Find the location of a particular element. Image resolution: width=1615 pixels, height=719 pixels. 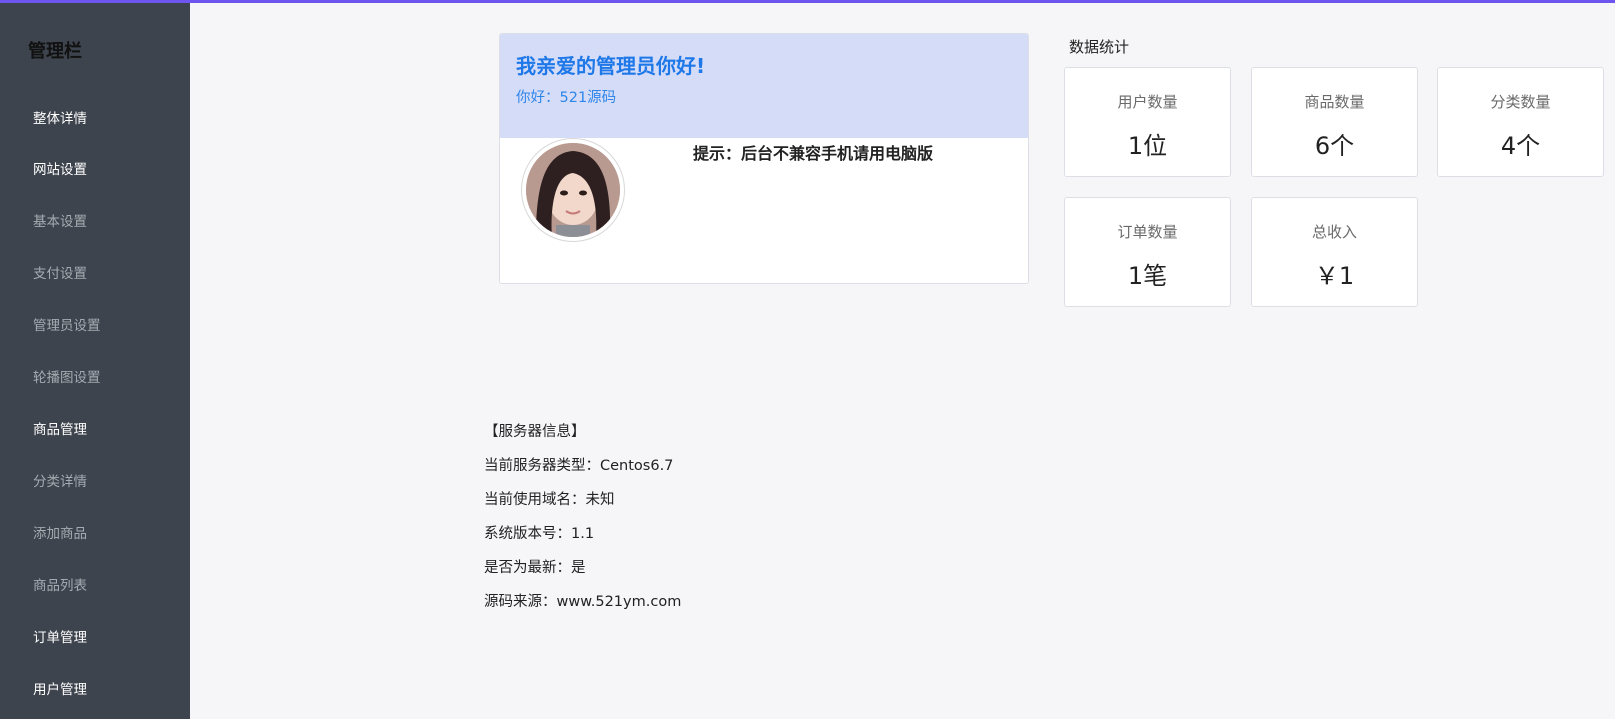

stat-label: 商品数量 is located at coordinates (1334, 102).